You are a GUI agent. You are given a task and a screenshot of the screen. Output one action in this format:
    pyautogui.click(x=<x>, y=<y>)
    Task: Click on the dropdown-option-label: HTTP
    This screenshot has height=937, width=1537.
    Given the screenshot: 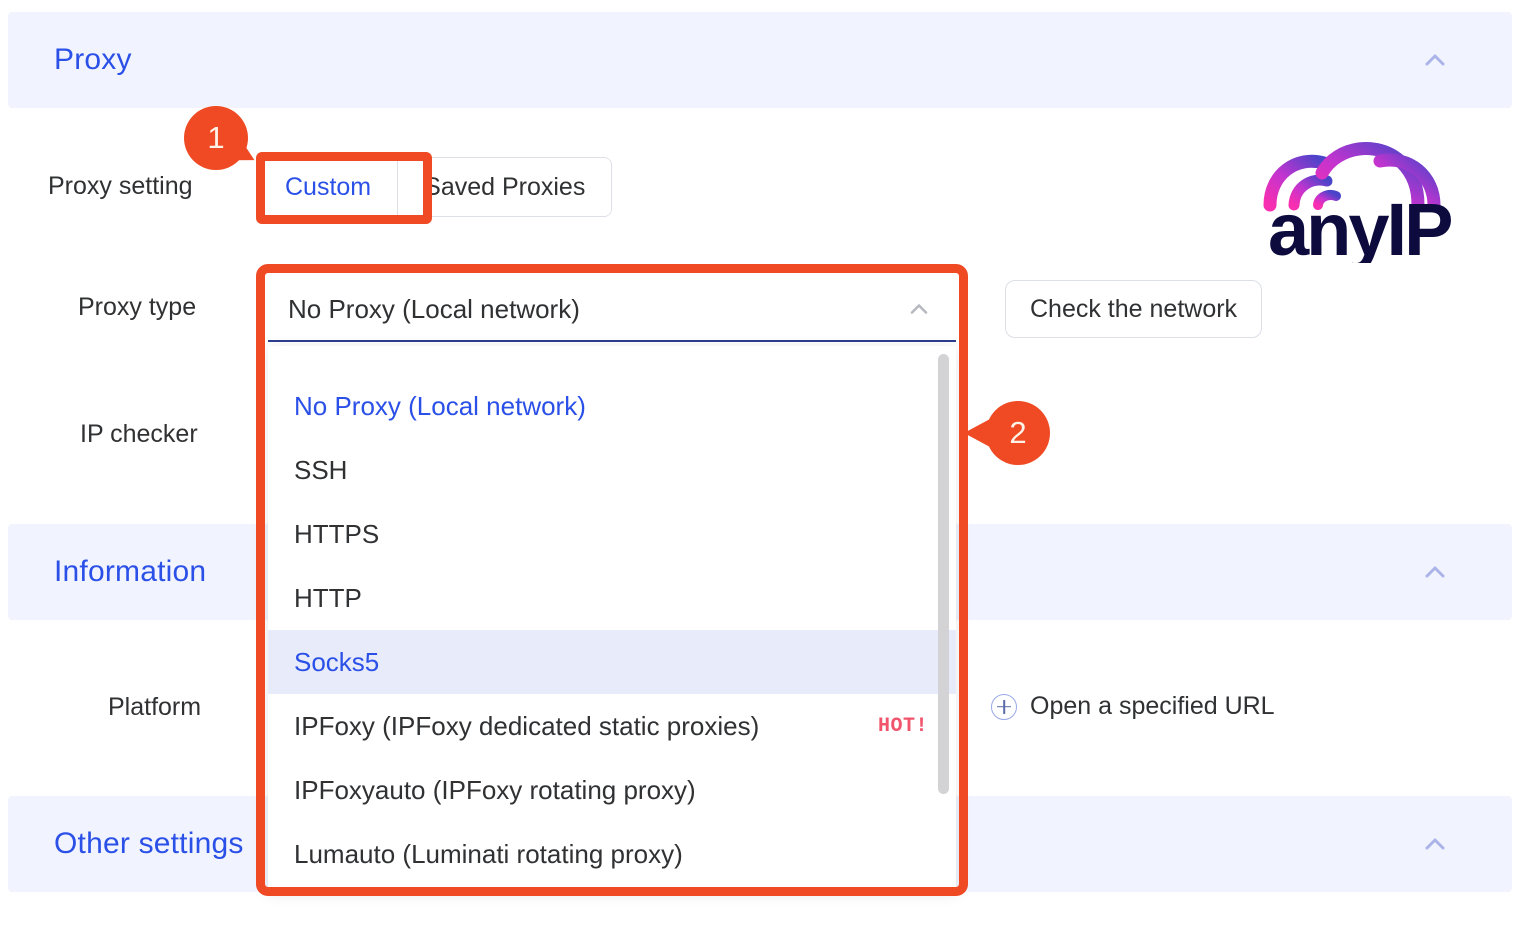 What is the action you would take?
    pyautogui.click(x=328, y=597)
    